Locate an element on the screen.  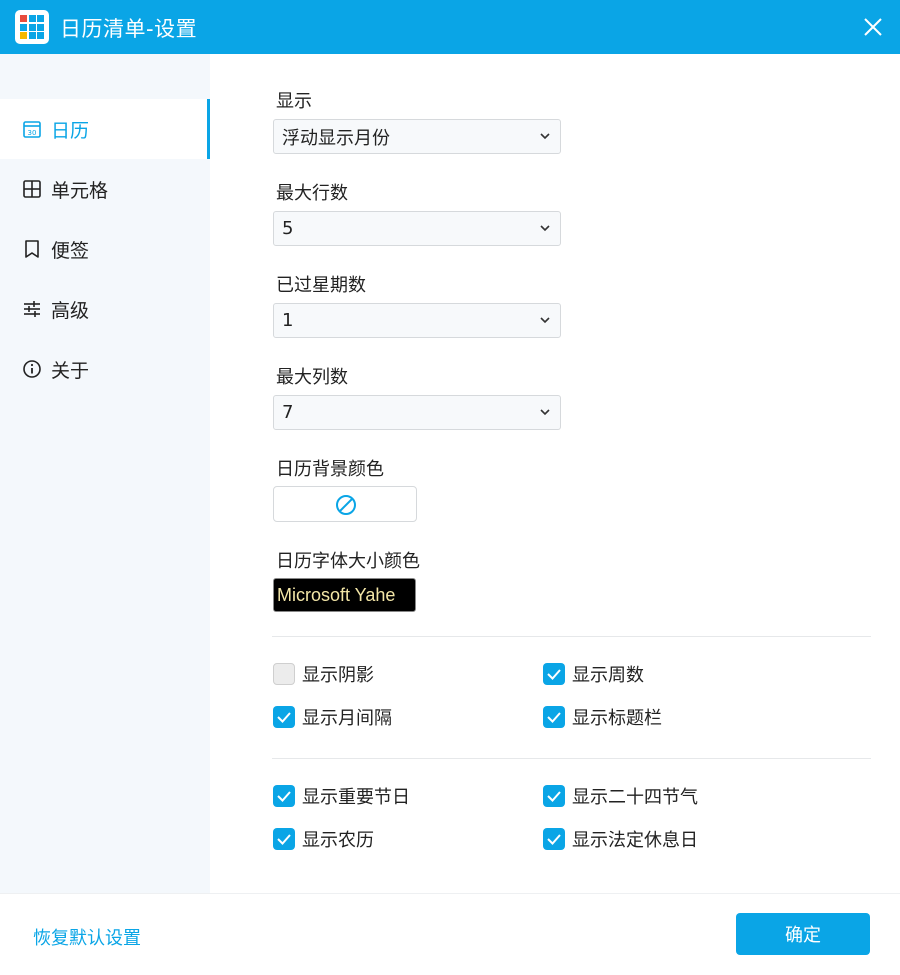
show-solar-terms-checkbox: 显示二十四节气 is located at coordinates (620, 796).